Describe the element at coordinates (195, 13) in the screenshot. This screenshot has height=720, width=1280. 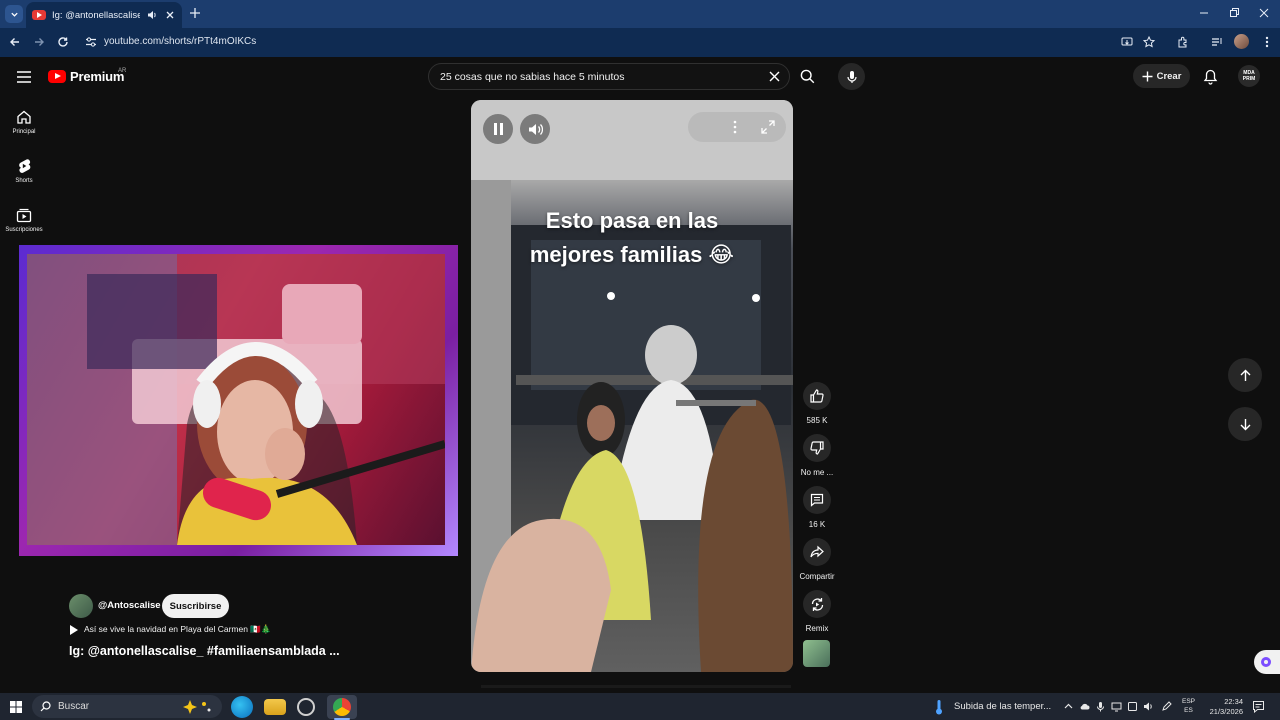
I see `new-tab-icon` at that location.